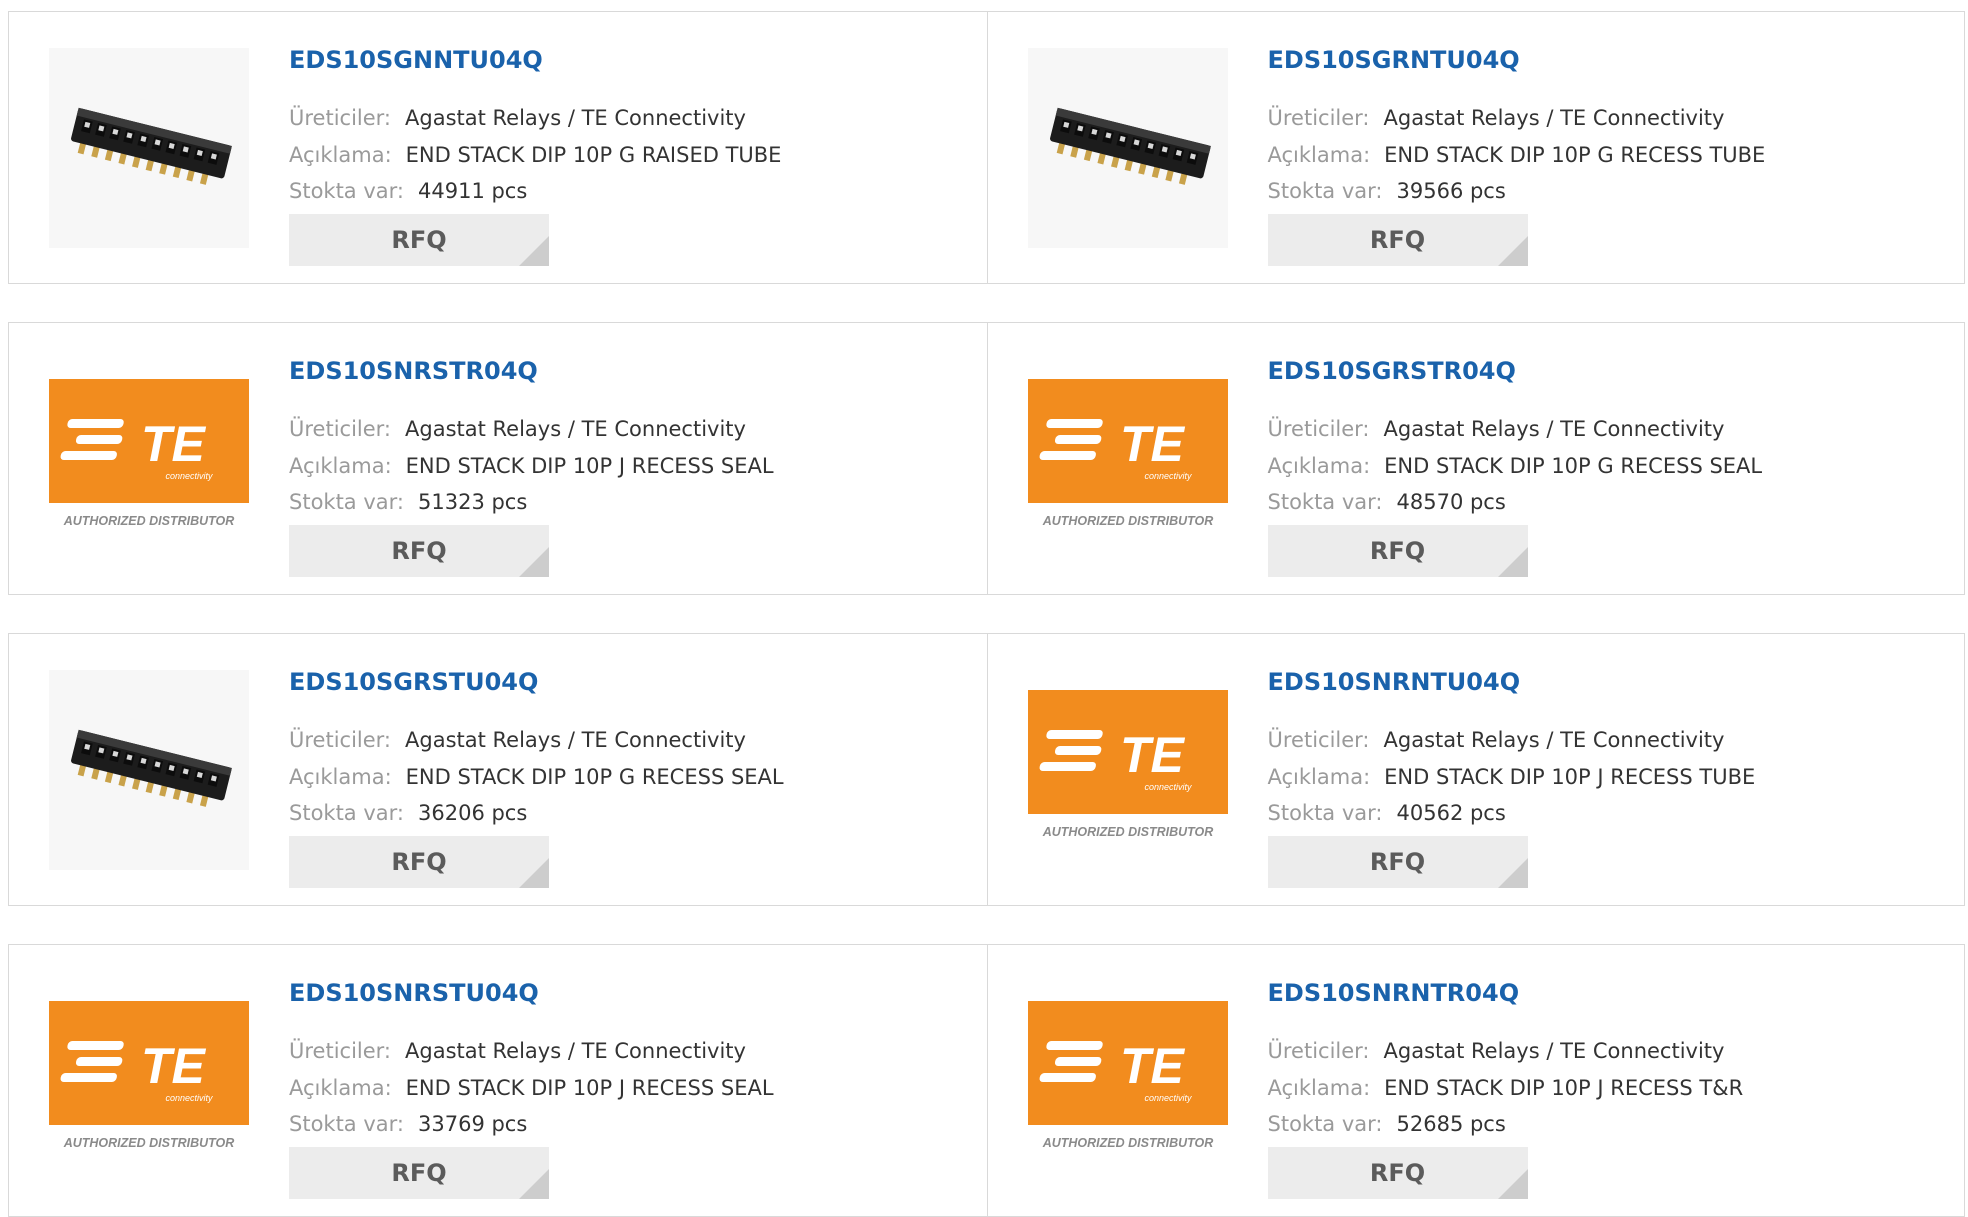 The width and height of the screenshot is (1968, 1217). I want to click on stock-line: Stokta var: 51323 pcs, so click(408, 502).